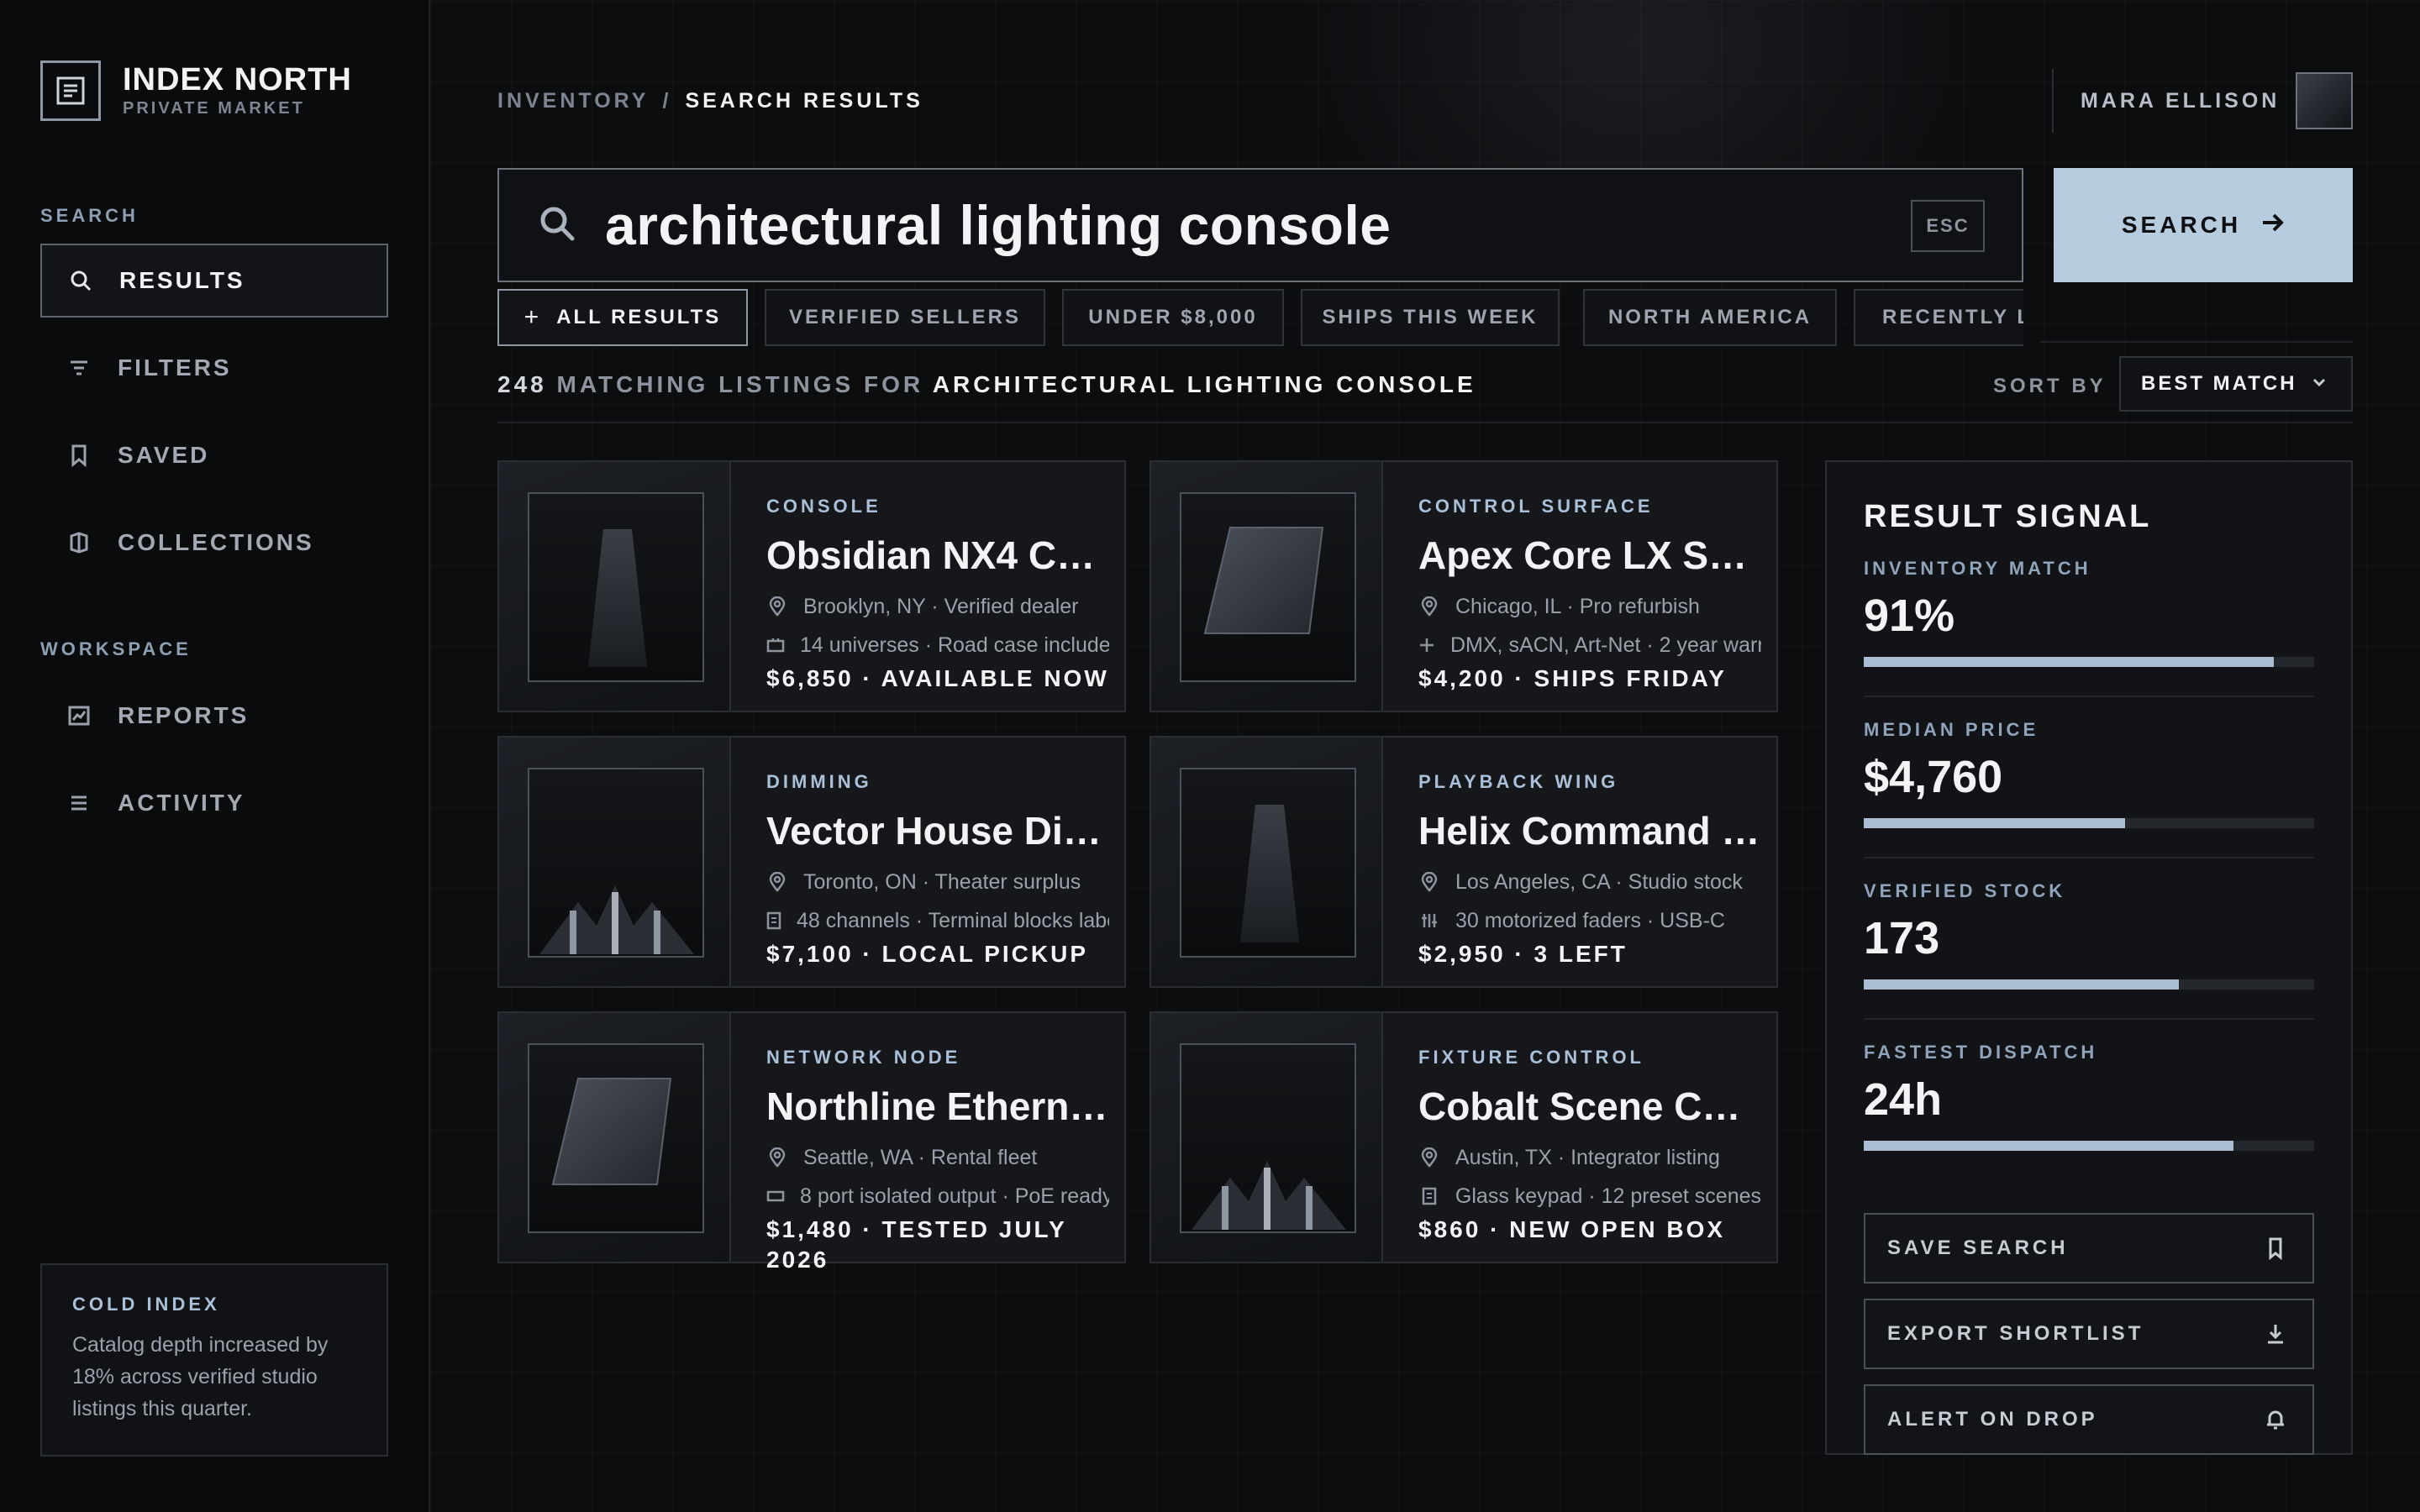 The height and width of the screenshot is (1512, 2420). Describe the element at coordinates (775, 1196) in the screenshot. I see `port-icon` at that location.